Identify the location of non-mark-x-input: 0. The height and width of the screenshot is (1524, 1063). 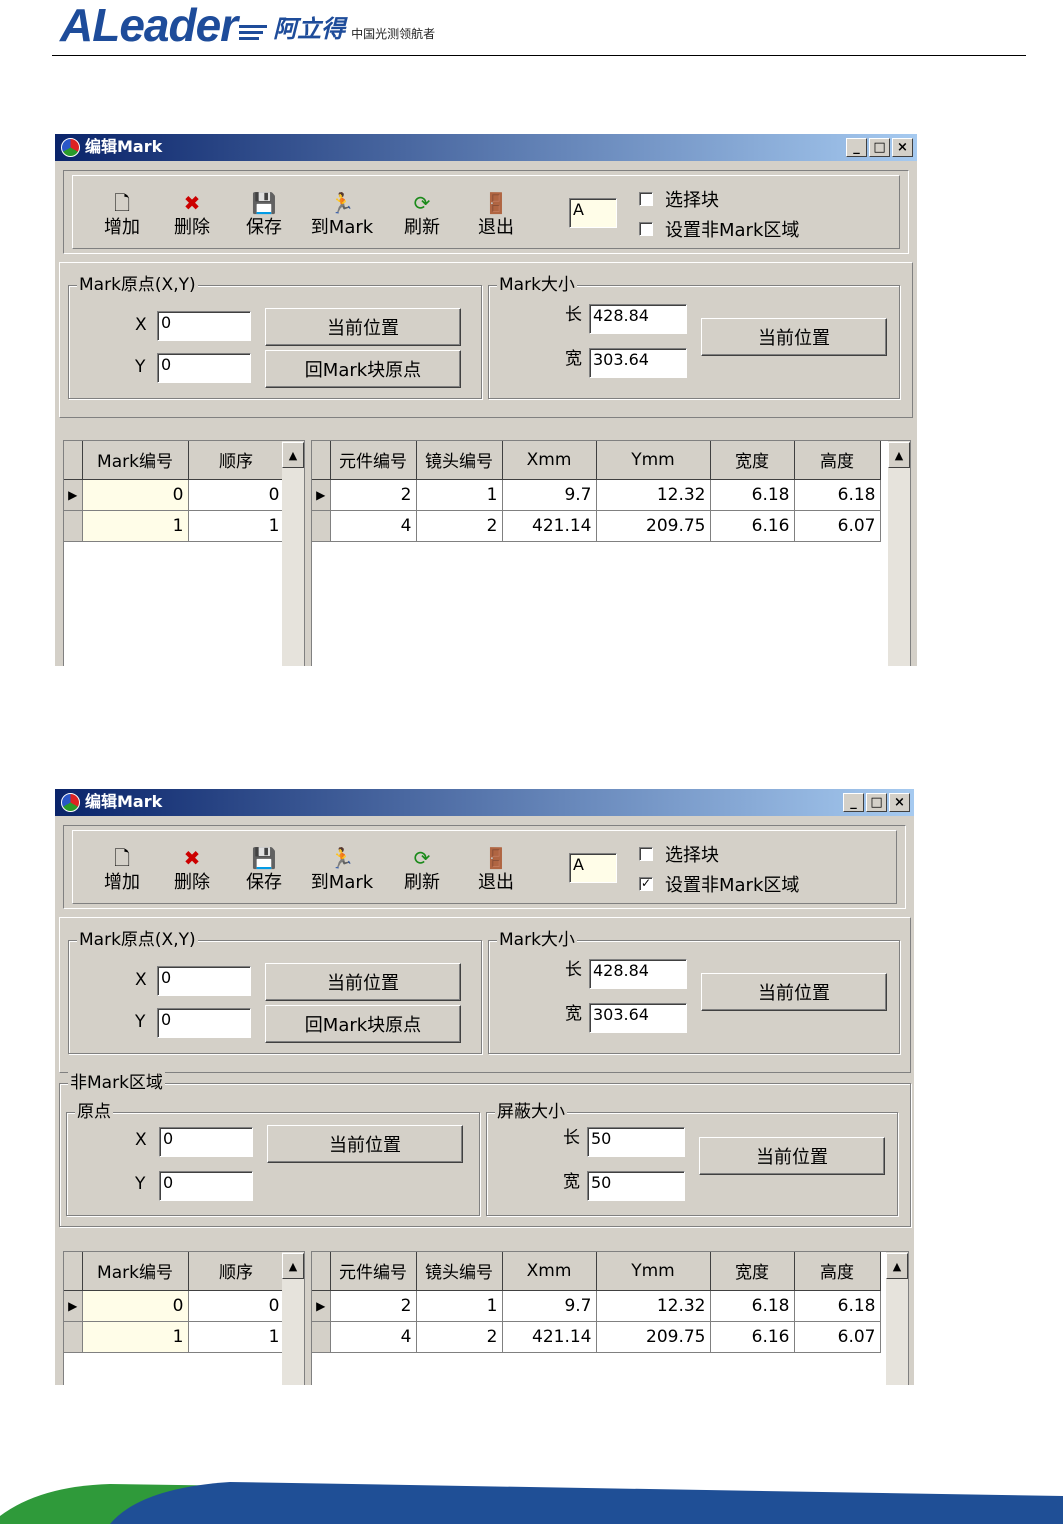
(206, 1142).